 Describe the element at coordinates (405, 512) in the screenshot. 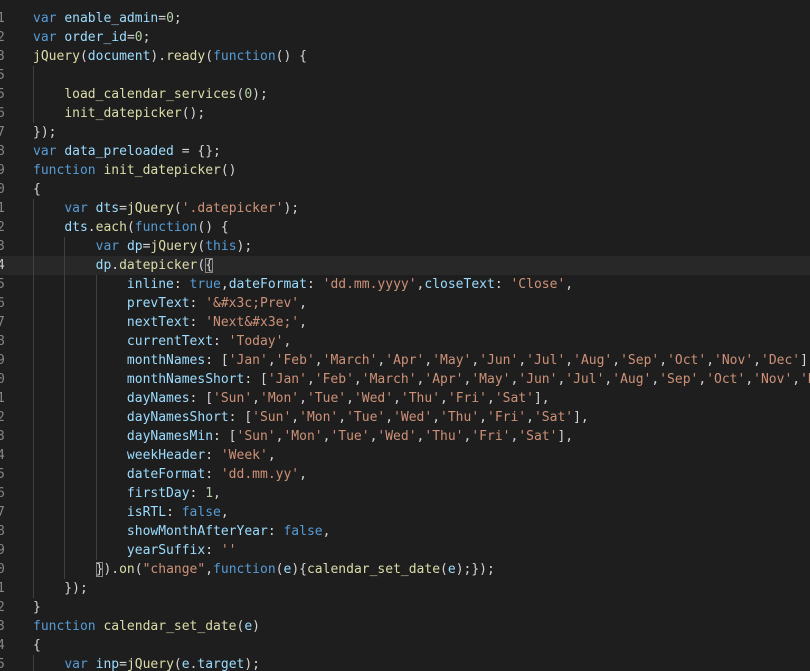

I see `code-line: 7 isRTL: false,` at that location.